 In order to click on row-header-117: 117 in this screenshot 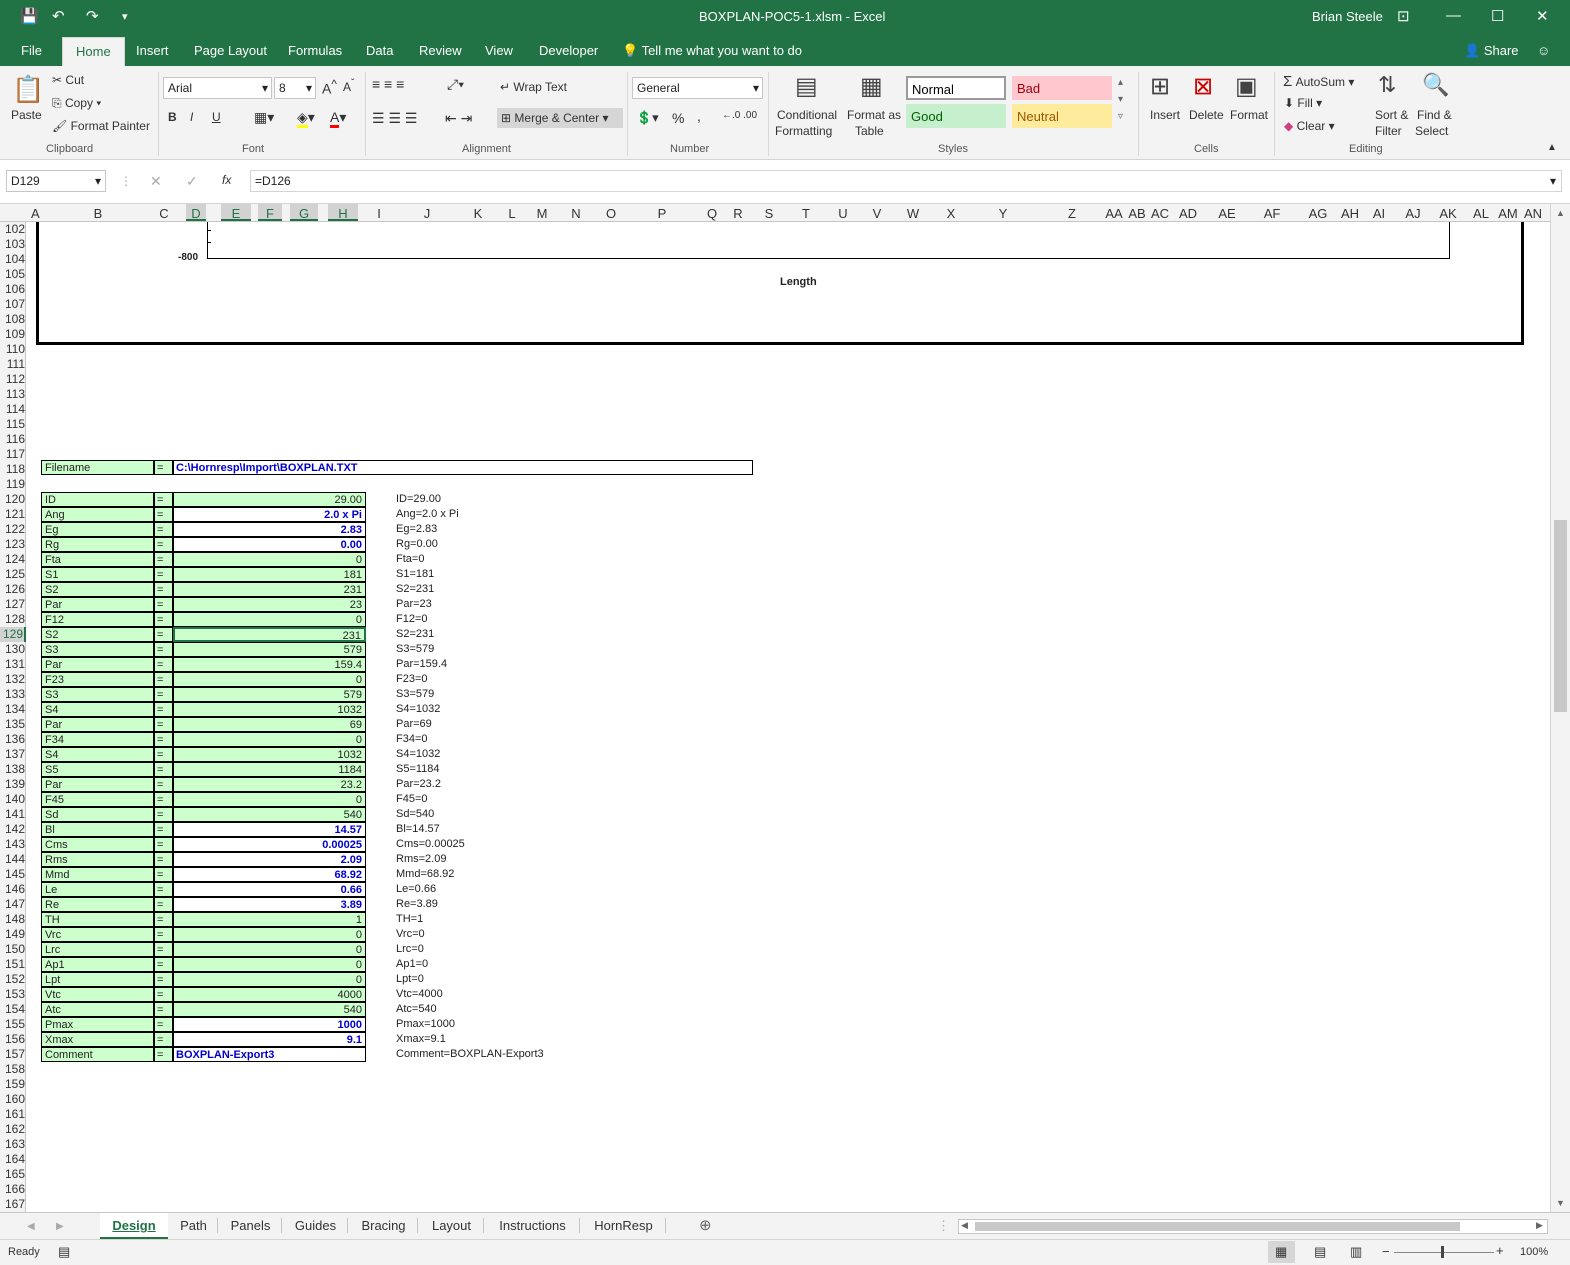, I will do `click(13, 454)`.